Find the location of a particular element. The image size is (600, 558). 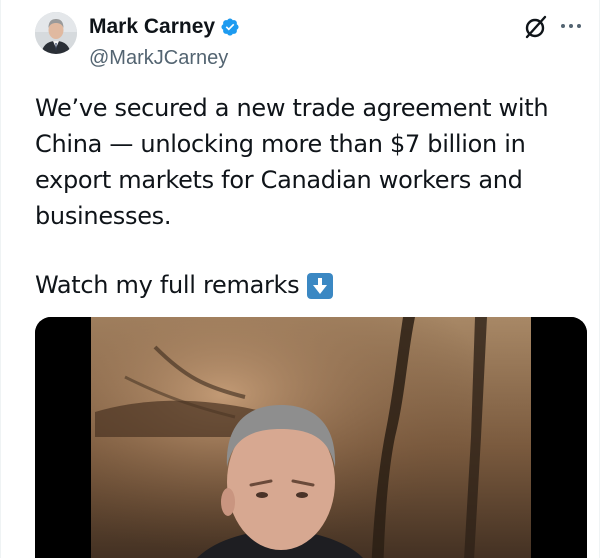

watch-remarks-line: Watch my full remarks is located at coordinates (184, 285).